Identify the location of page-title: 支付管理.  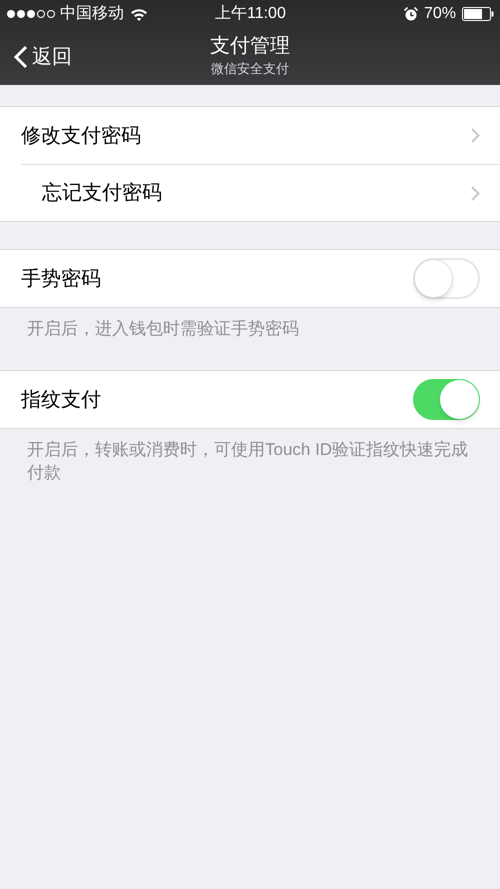
(250, 46).